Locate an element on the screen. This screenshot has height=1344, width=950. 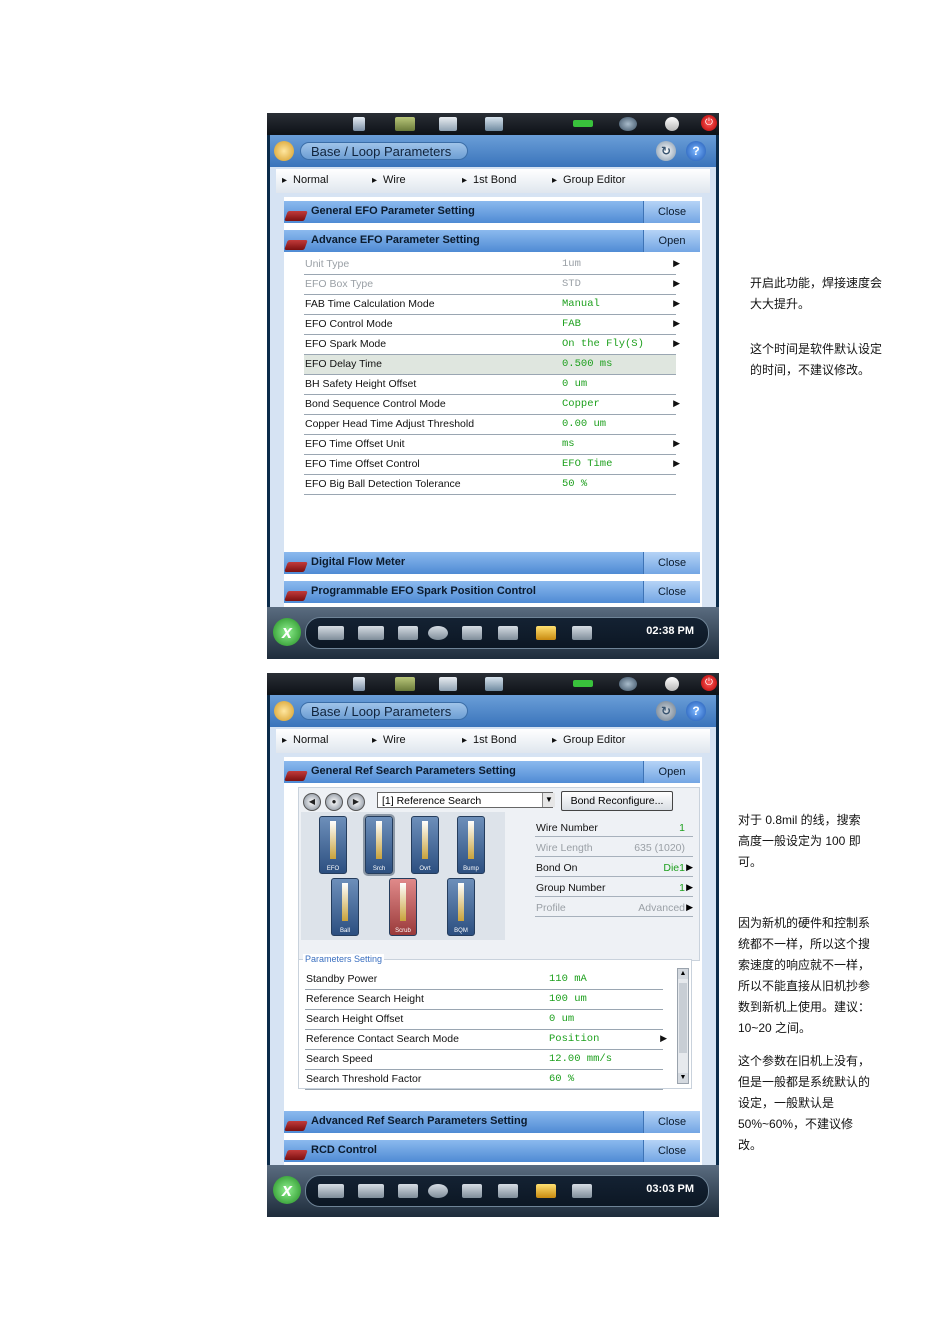
tool-search: Srch is located at coordinates (379, 845).